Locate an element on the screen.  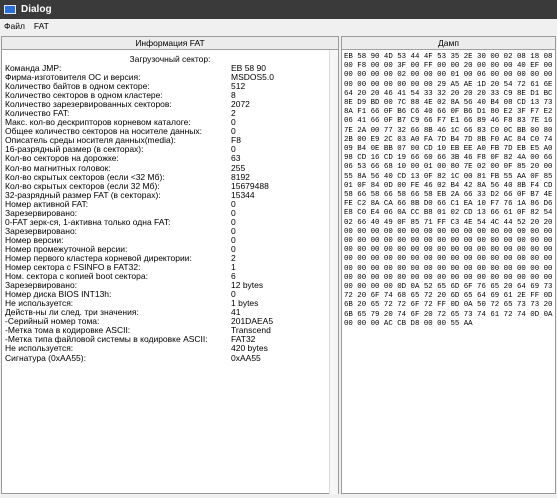
fat-field-row: Кол-во секторов на дорожке: 63 is located at coordinates (171, 158).